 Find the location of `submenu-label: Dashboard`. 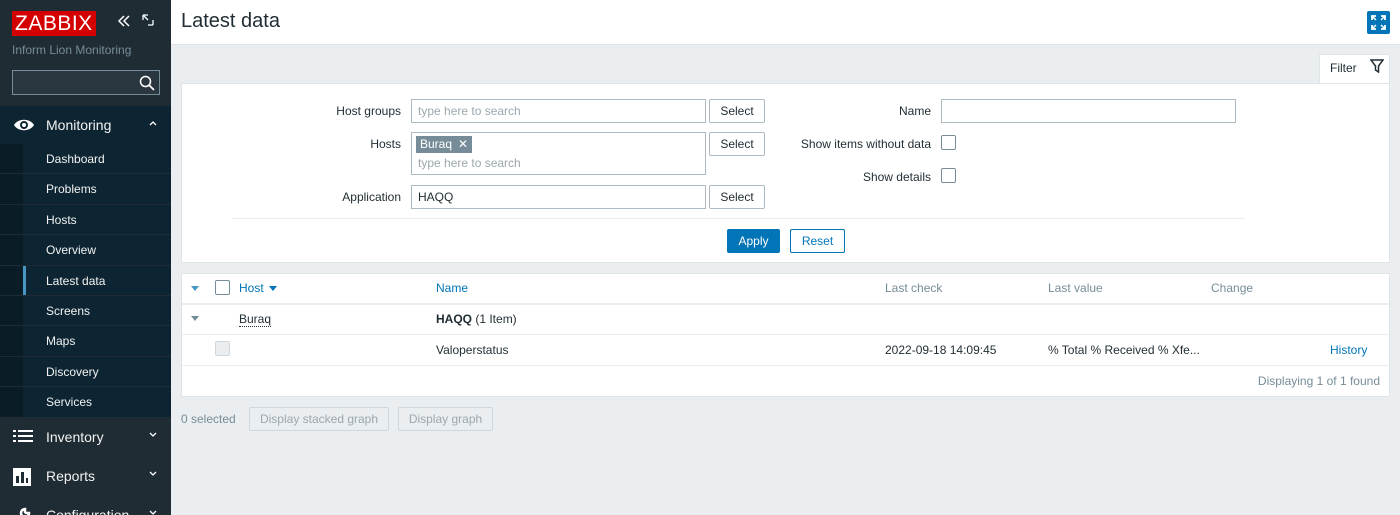

submenu-label: Dashboard is located at coordinates (75, 159).